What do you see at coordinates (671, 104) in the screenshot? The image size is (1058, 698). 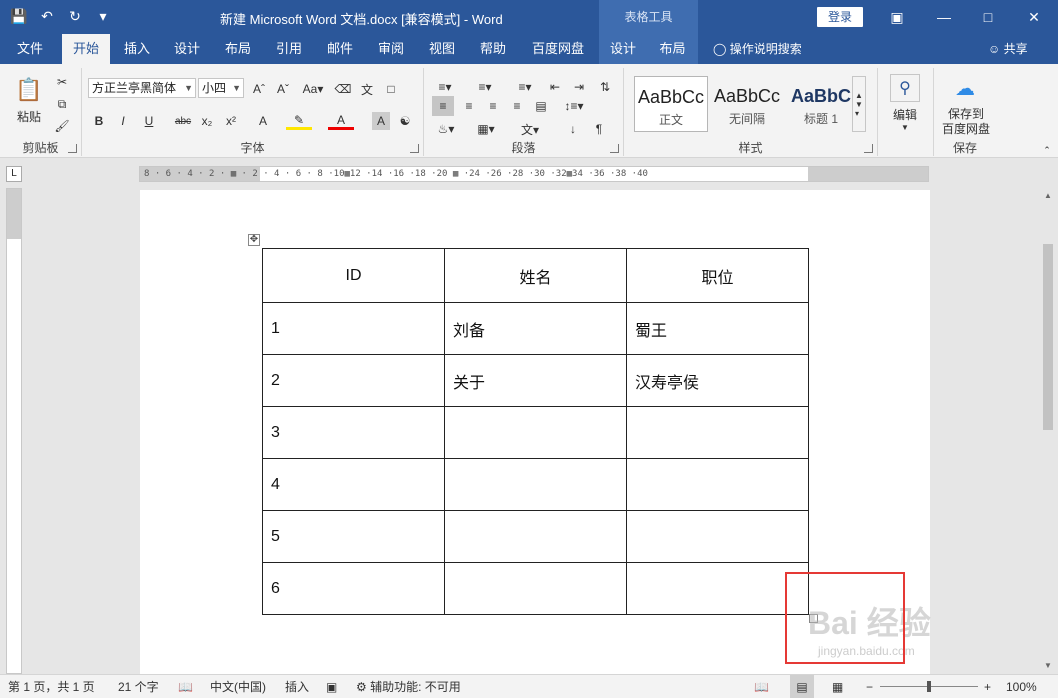 I see `style-normal: AaBbCc 正文` at bounding box center [671, 104].